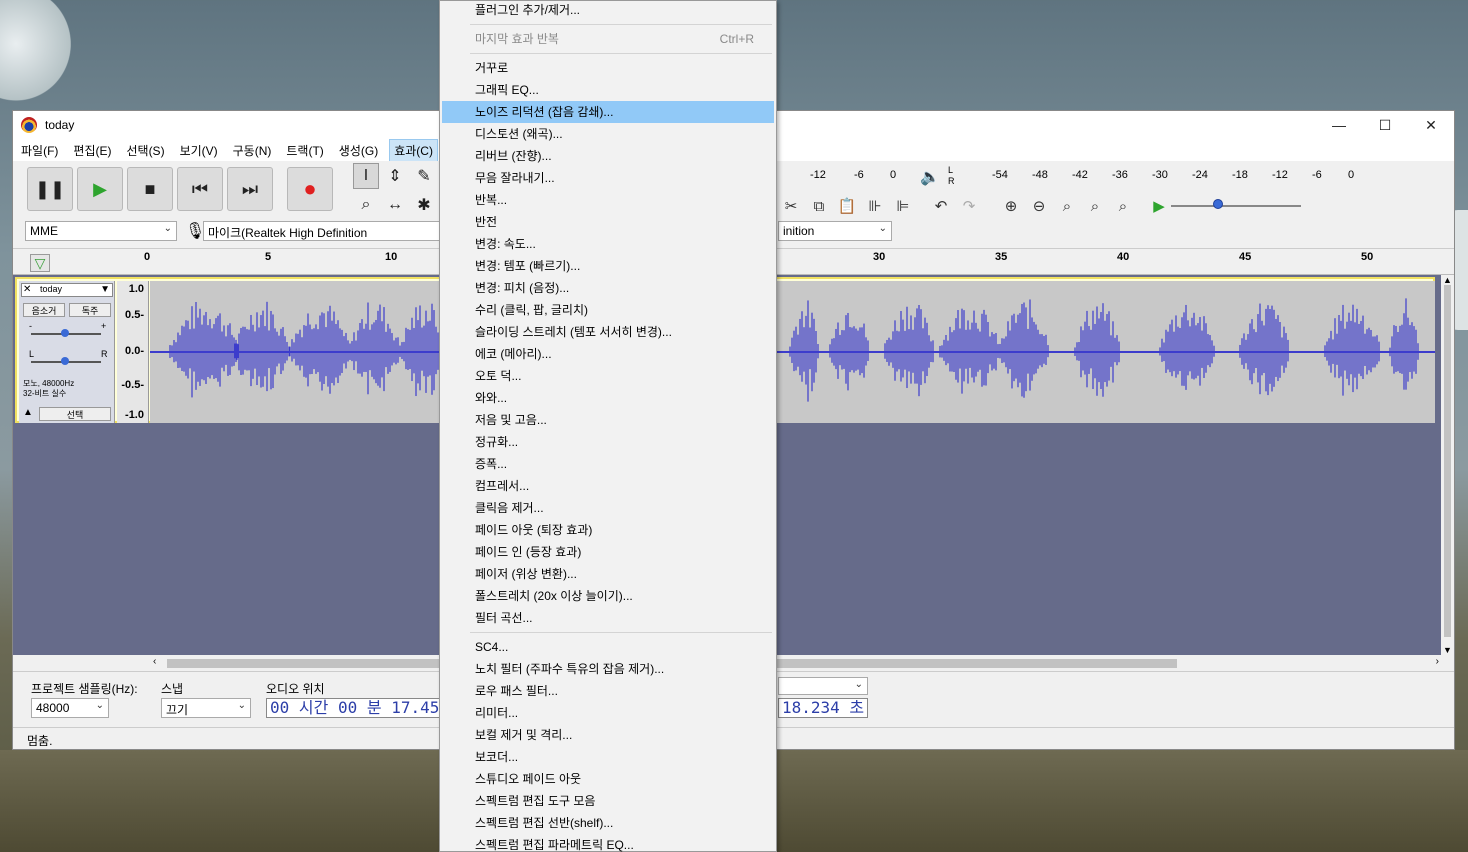  What do you see at coordinates (608, 779) in the screenshot?
I see `effects-menu-item: 스튜디오 페이드 아웃` at bounding box center [608, 779].